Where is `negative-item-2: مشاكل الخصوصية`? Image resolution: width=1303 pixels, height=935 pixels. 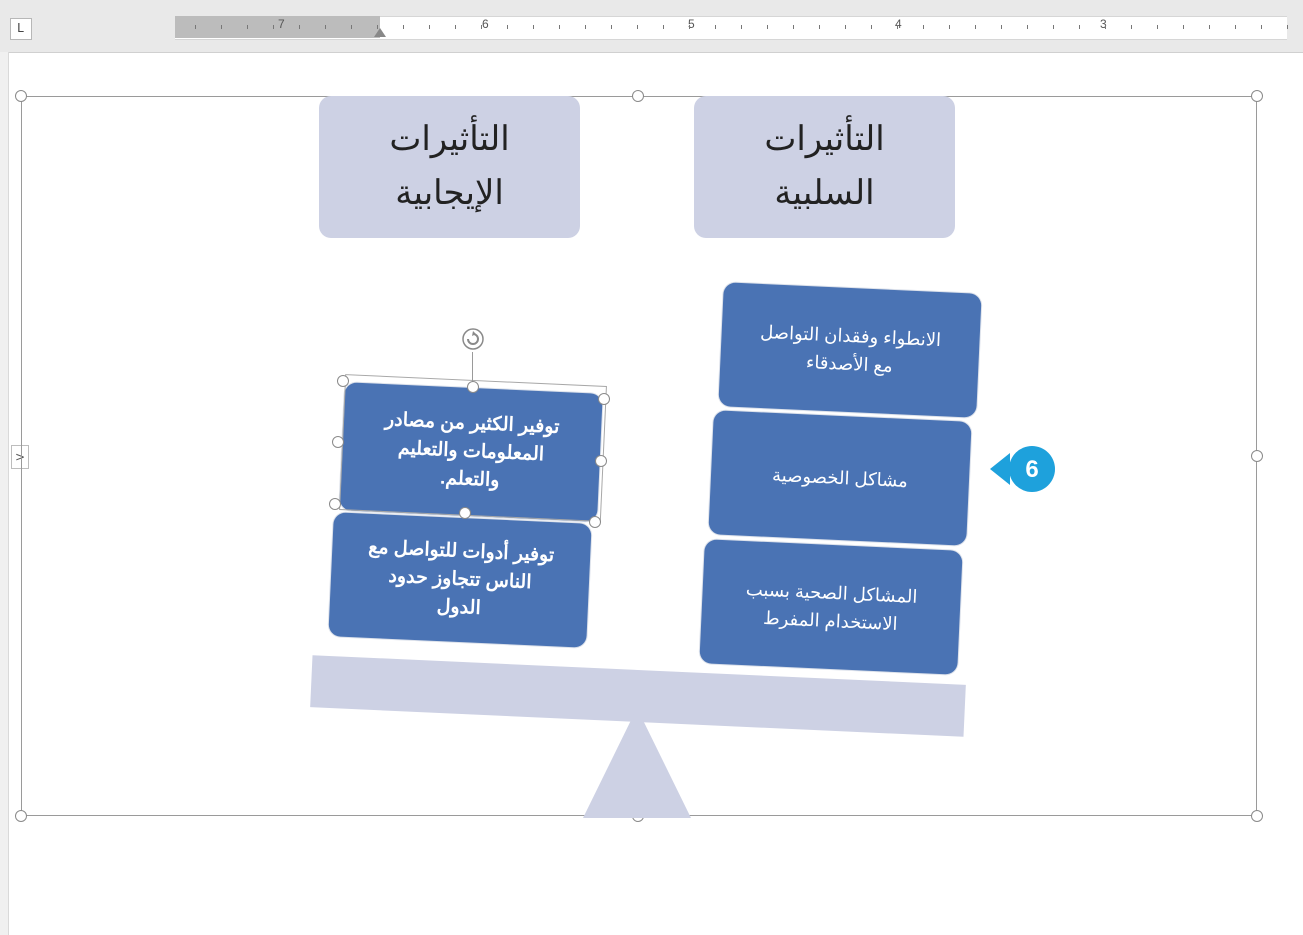 negative-item-2: مشاكل الخصوصية is located at coordinates (840, 478).